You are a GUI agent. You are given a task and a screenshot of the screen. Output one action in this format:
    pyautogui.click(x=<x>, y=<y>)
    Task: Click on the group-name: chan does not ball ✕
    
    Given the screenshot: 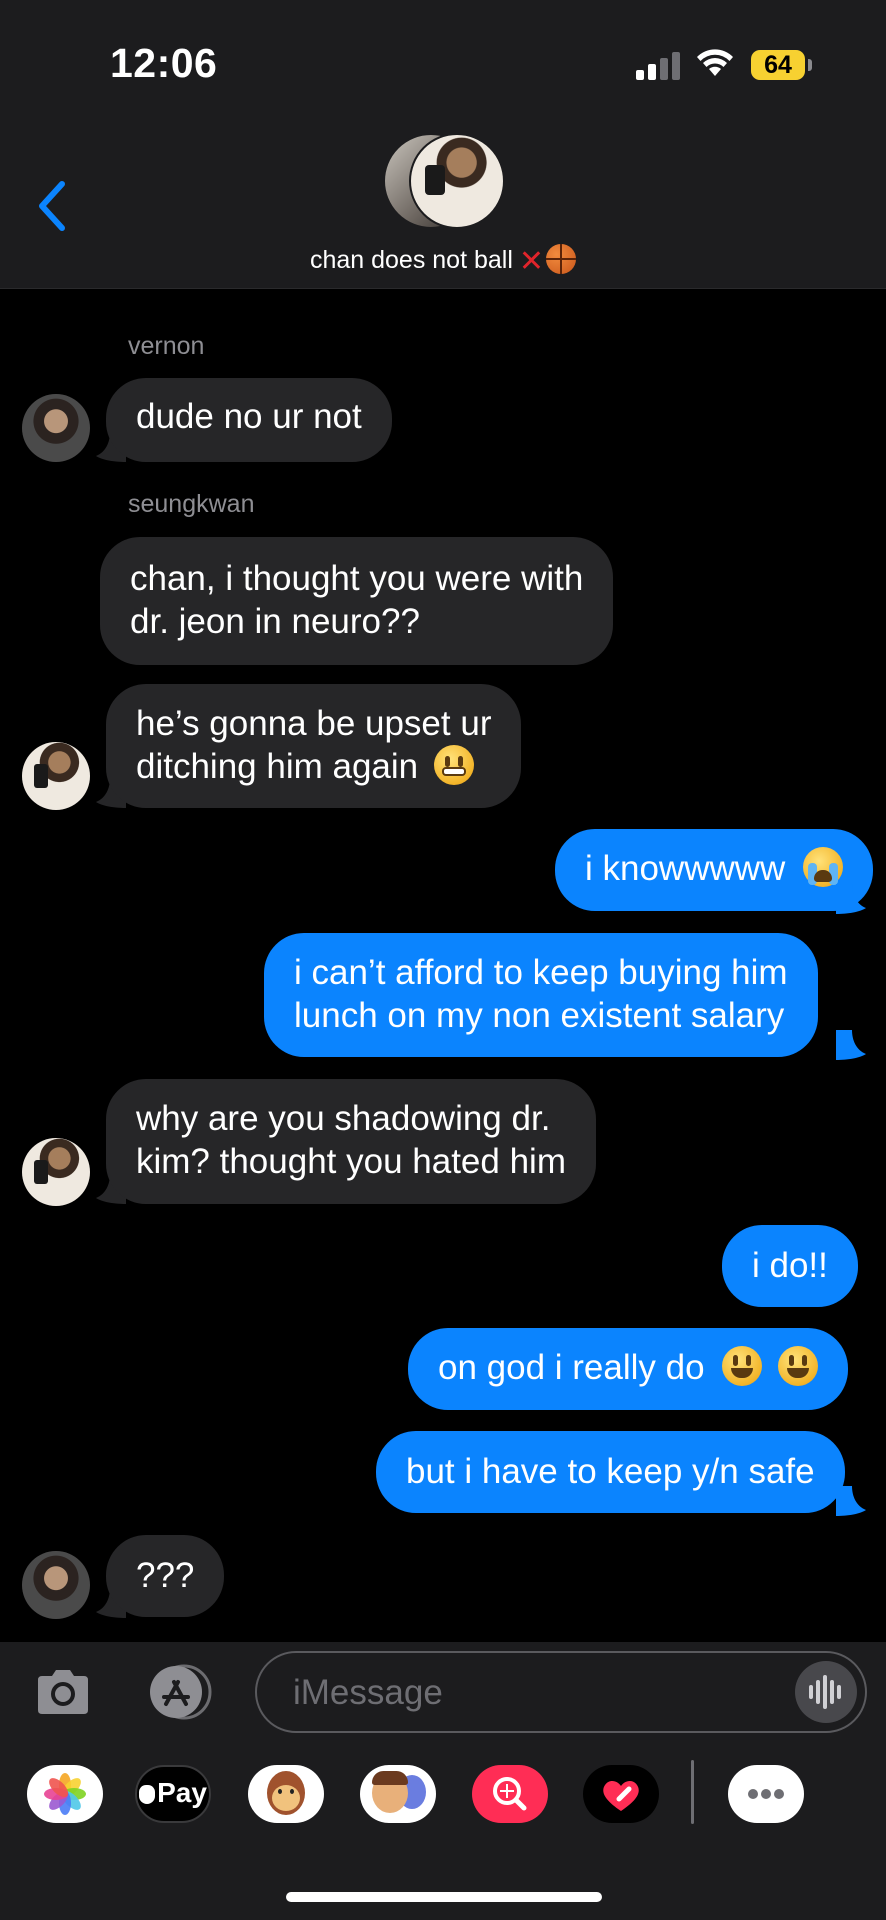 What is the action you would take?
    pyautogui.click(x=443, y=261)
    